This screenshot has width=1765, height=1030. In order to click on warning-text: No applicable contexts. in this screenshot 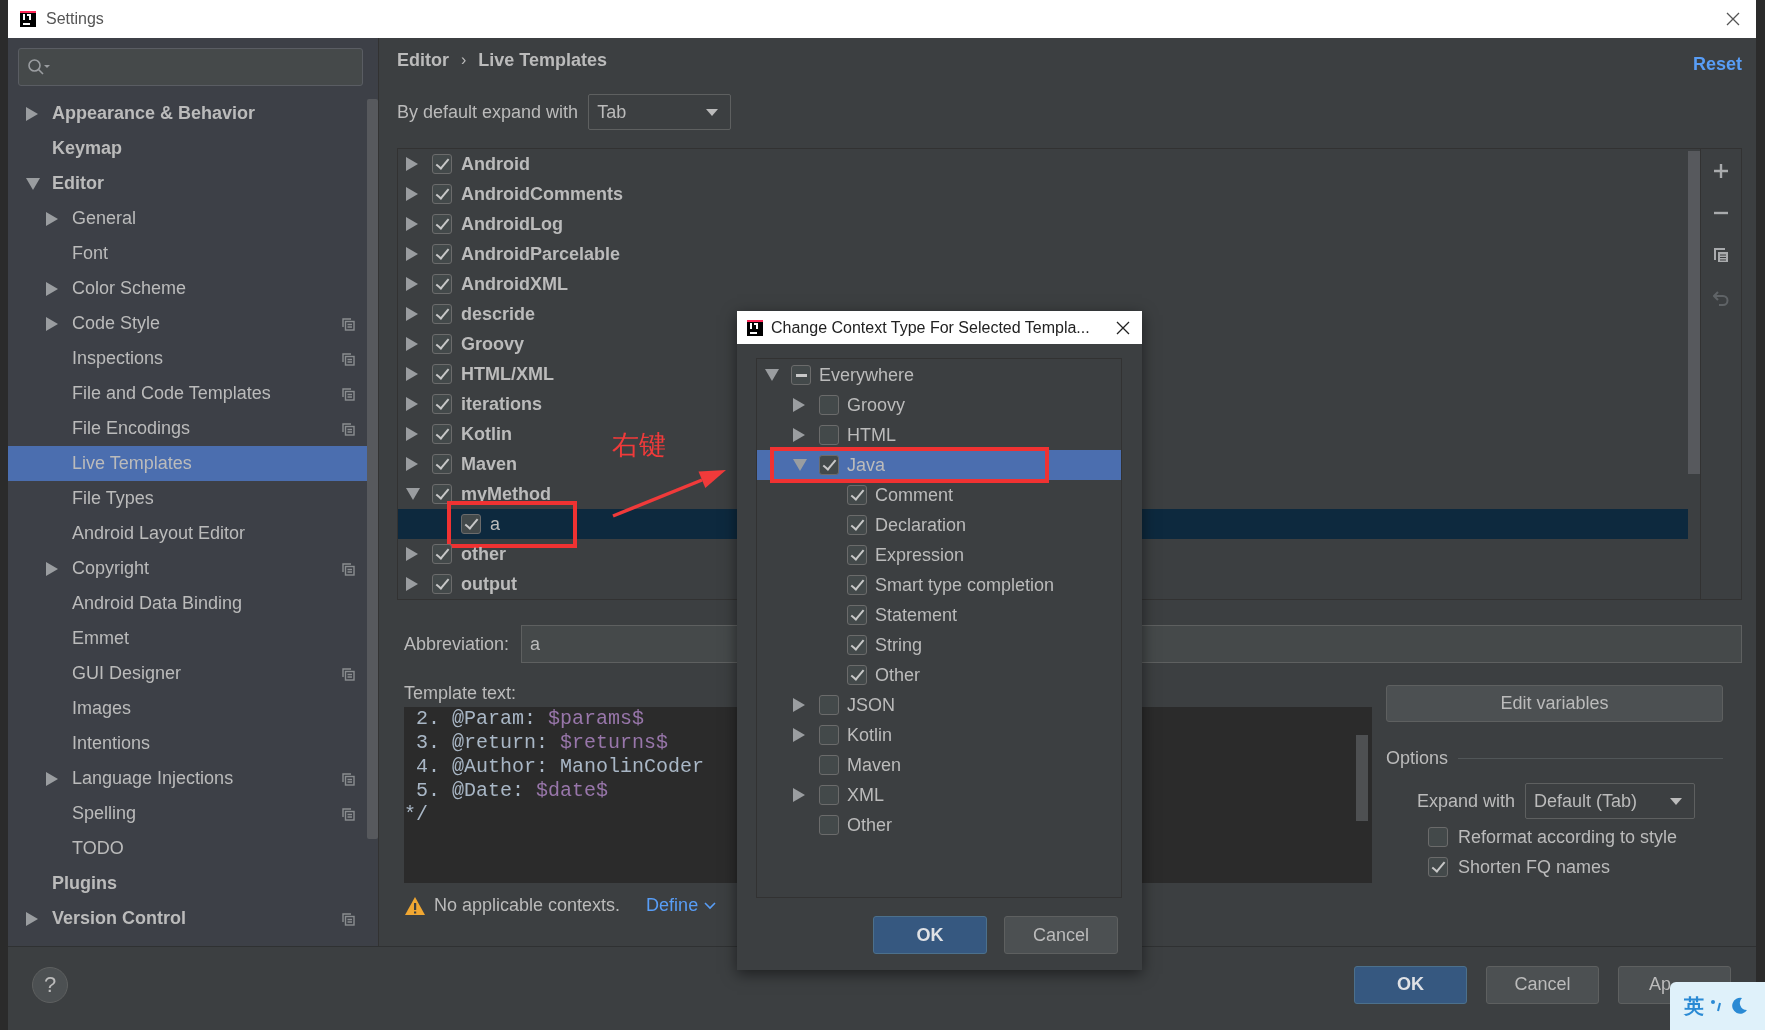, I will do `click(527, 905)`.